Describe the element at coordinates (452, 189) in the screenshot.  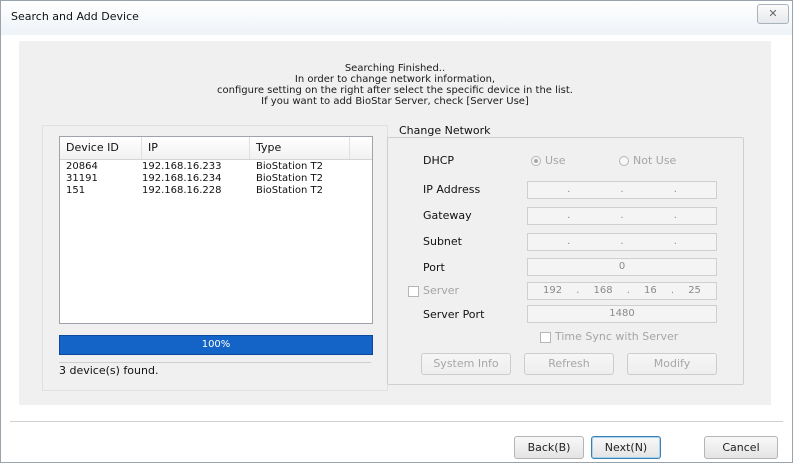
I see `ip-address-label: IP Address` at that location.